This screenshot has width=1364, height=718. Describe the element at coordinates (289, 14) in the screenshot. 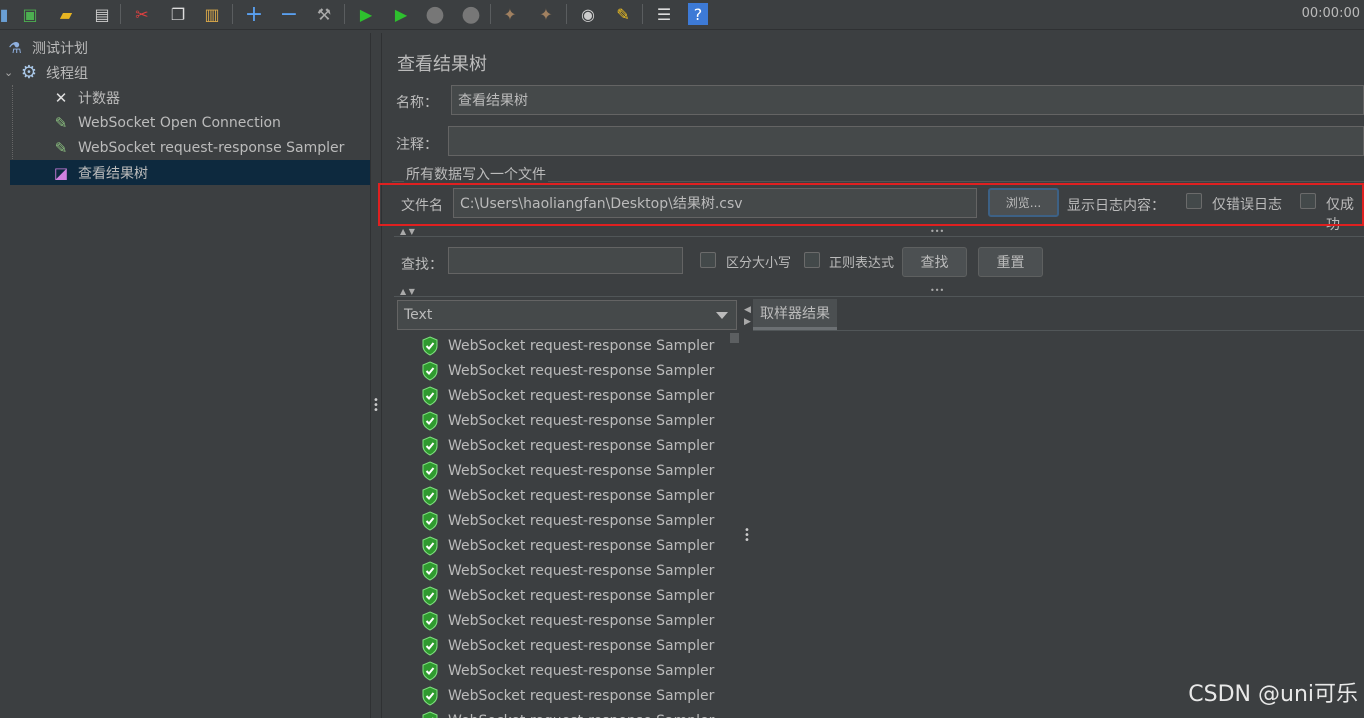

I see `collapse-icon: −` at that location.